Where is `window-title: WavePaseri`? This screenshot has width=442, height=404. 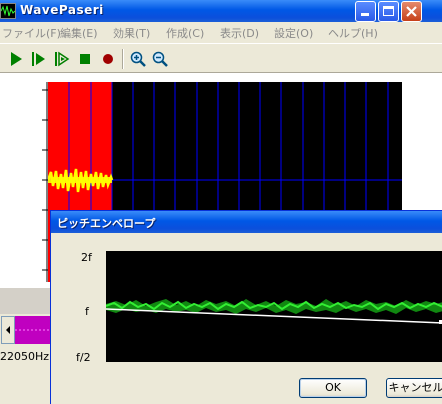 window-title: WavePaseri is located at coordinates (62, 10).